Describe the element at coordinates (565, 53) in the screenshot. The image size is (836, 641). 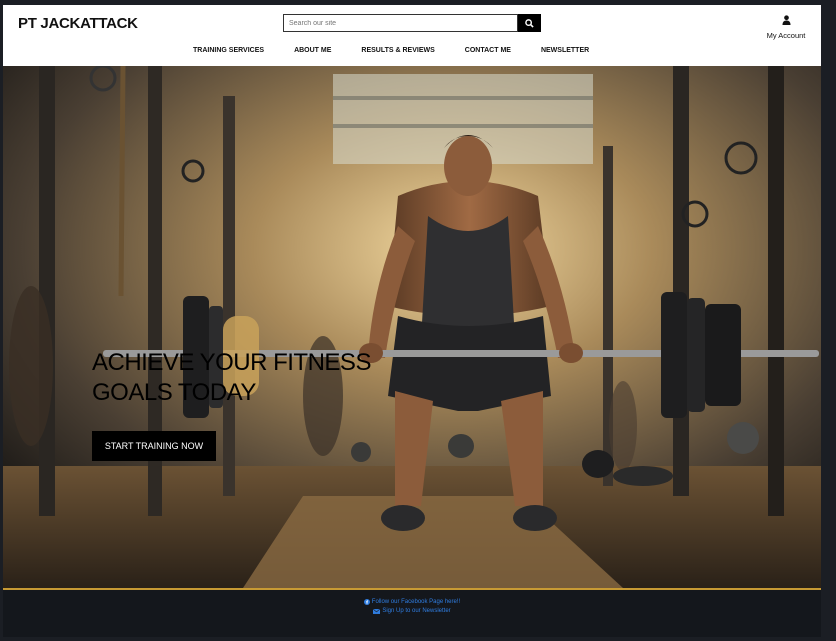
I see `nav-newsletter: NEWSLETTER` at that location.